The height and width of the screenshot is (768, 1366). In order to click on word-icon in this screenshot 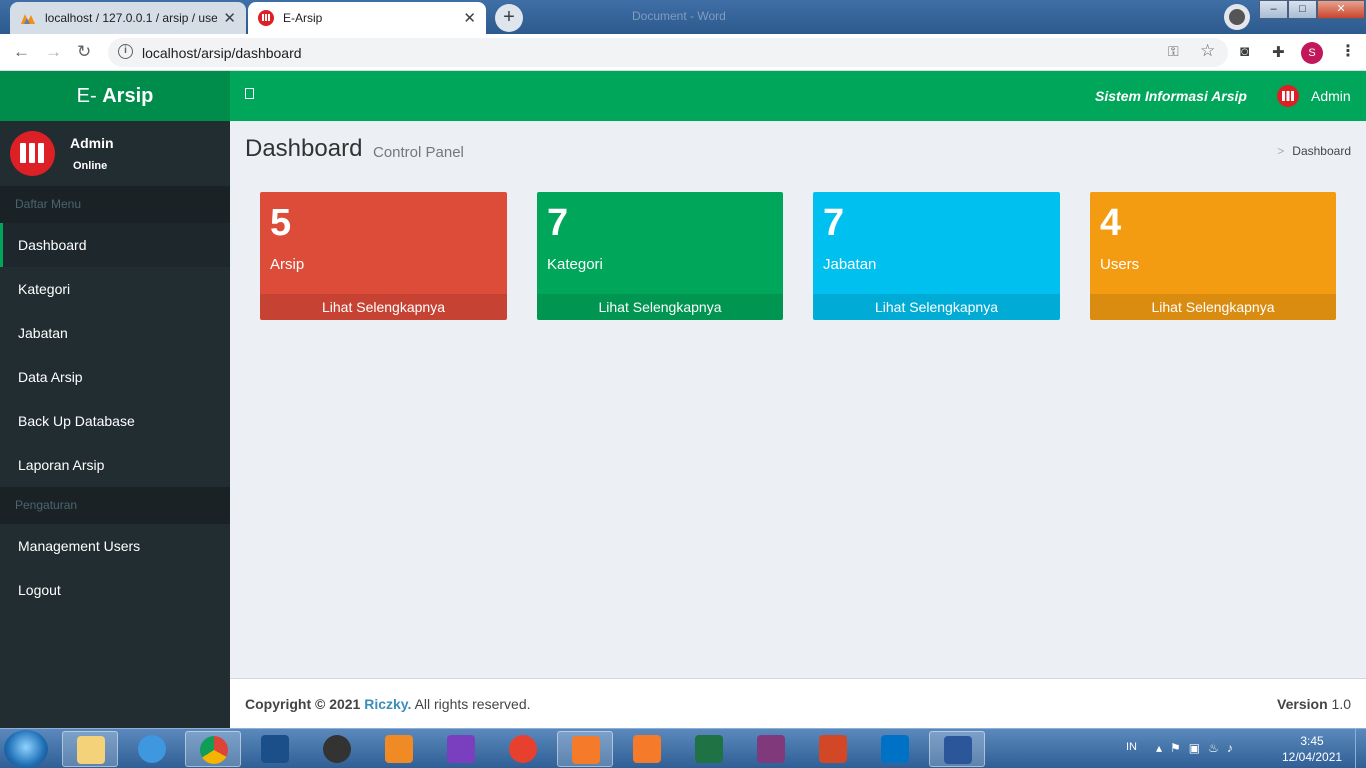, I will do `click(958, 750)`.